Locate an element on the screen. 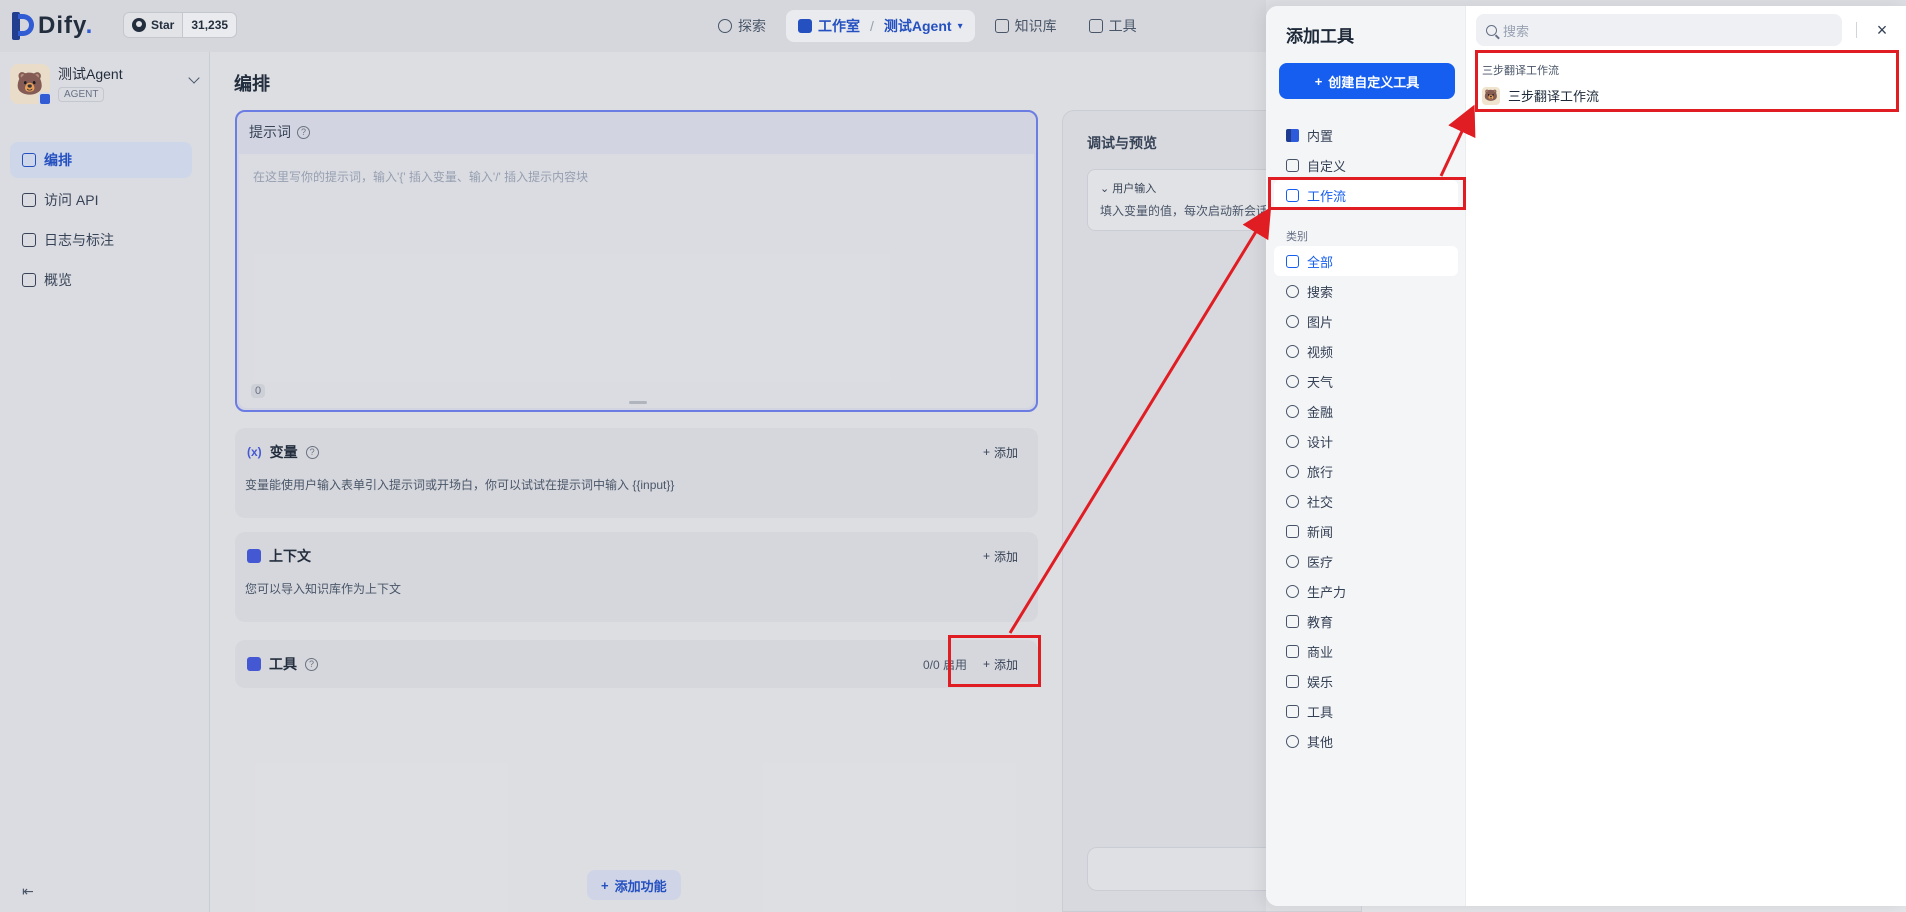 This screenshot has height=912, width=1906. drawer-title: 添加工具 is located at coordinates (1320, 36).